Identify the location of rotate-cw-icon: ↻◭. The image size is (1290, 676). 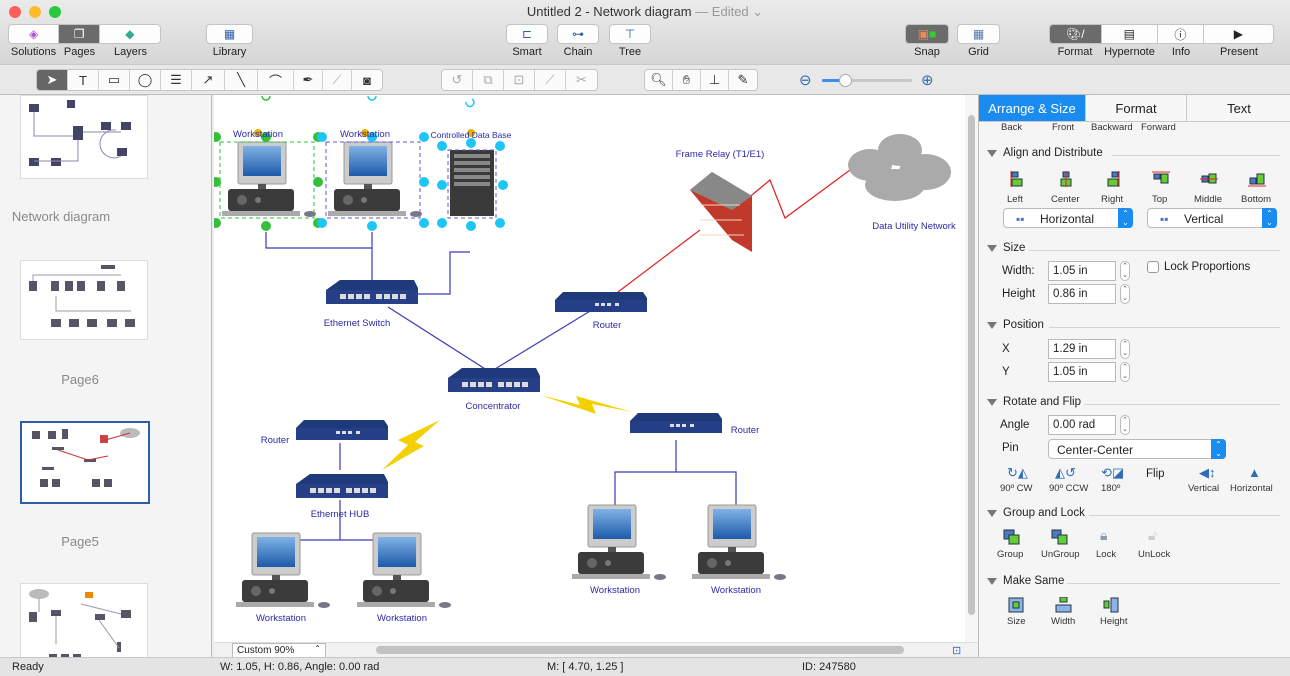
(1017, 473).